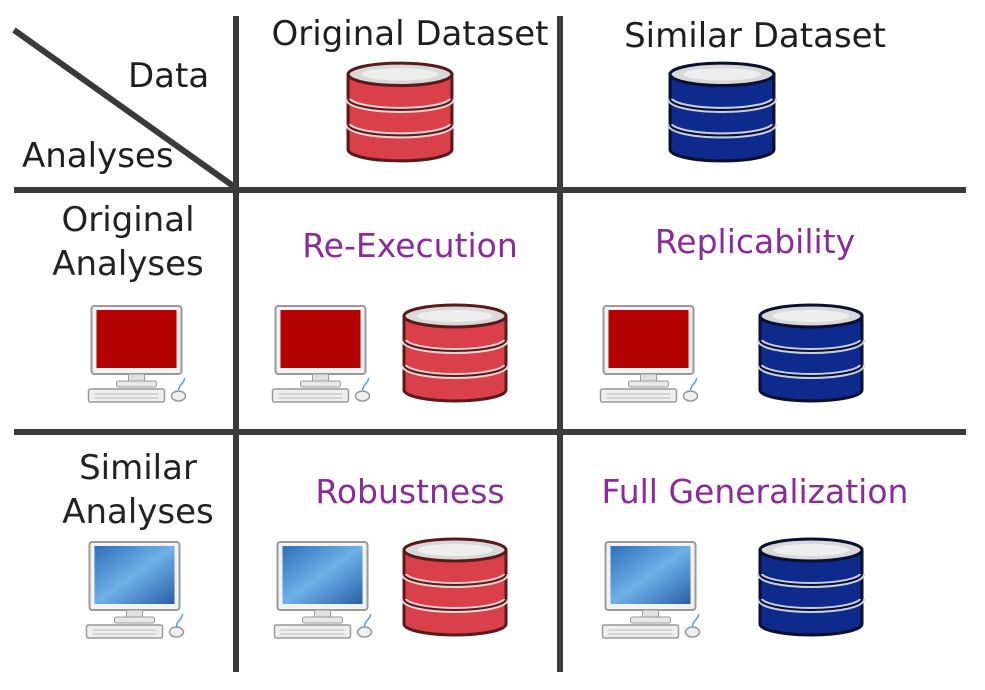  What do you see at coordinates (138, 490) in the screenshot?
I see `row-label-similar-analyses: Similar Analyses` at bounding box center [138, 490].